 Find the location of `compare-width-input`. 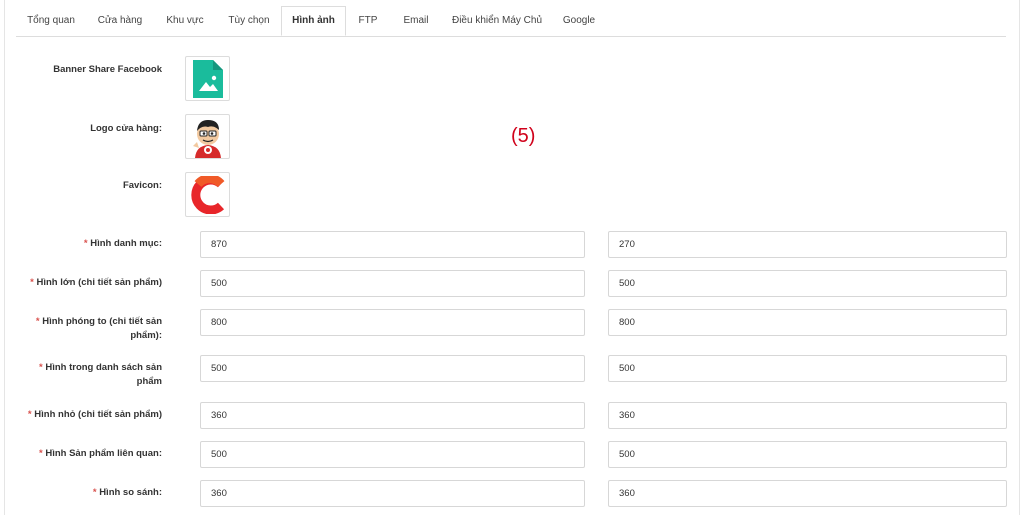

compare-width-input is located at coordinates (392, 493).